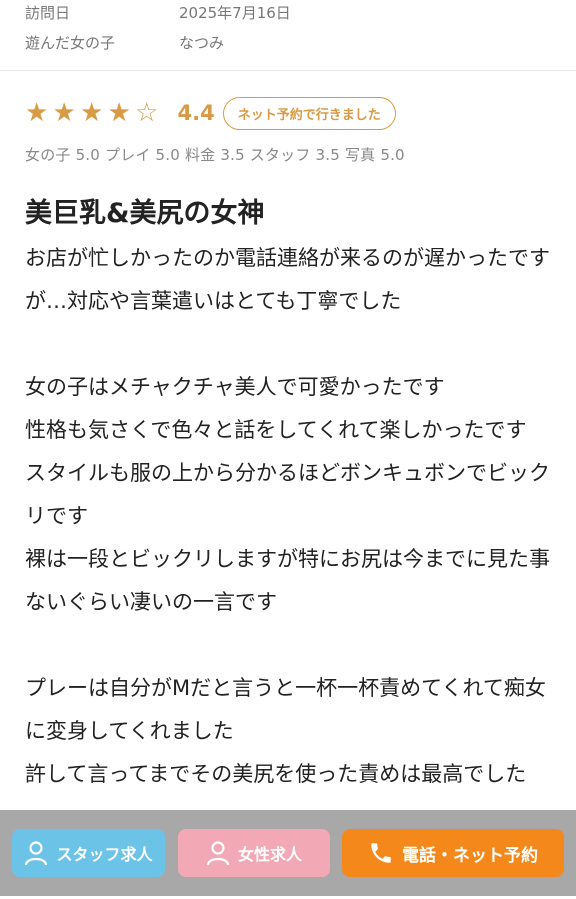 This screenshot has height=899, width=576. What do you see at coordinates (147, 113) in the screenshot?
I see `star-empty-icon: ☆` at bounding box center [147, 113].